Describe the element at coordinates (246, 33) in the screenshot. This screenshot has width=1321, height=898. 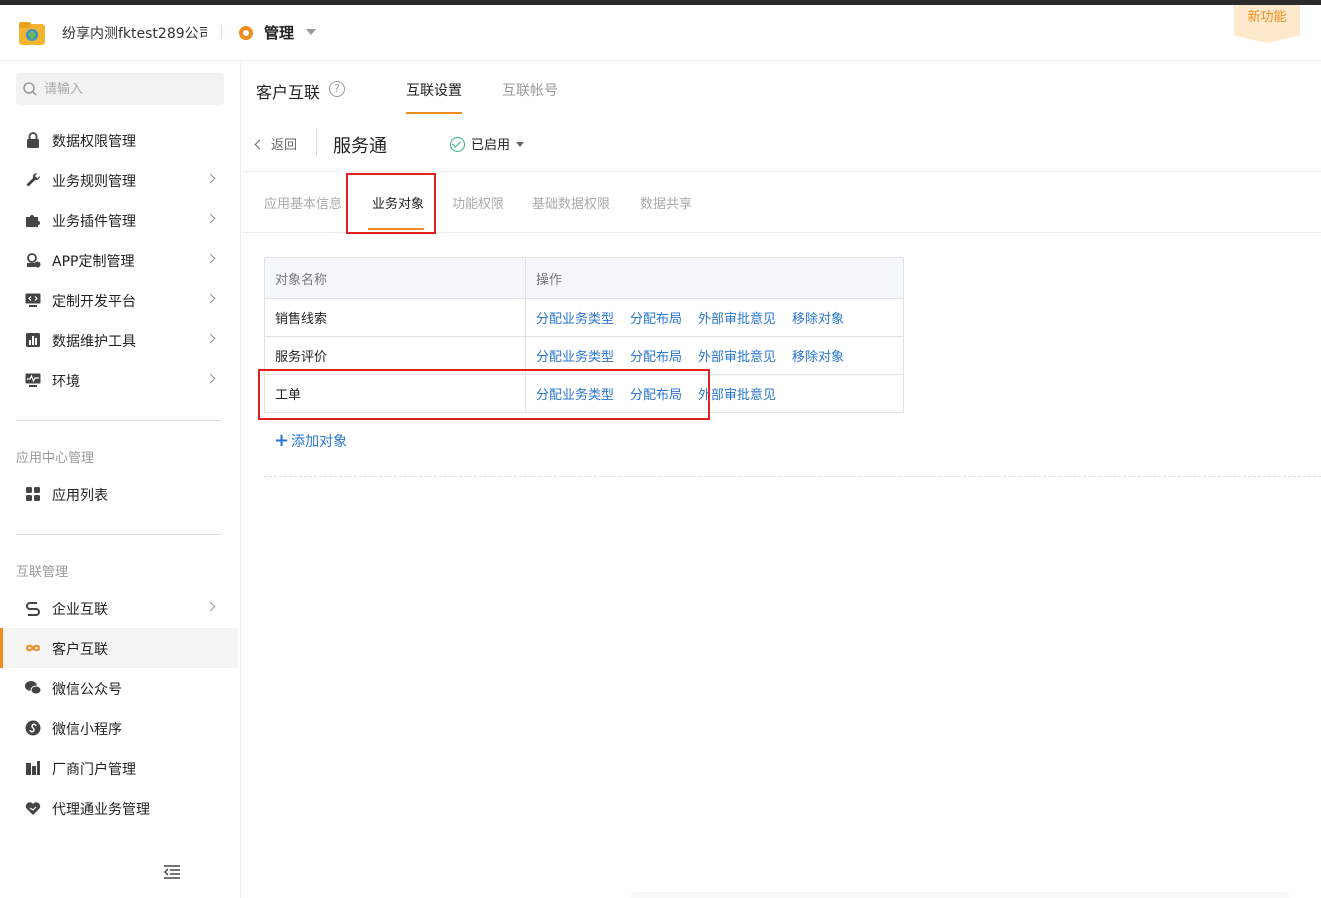
I see `gear-icon` at that location.